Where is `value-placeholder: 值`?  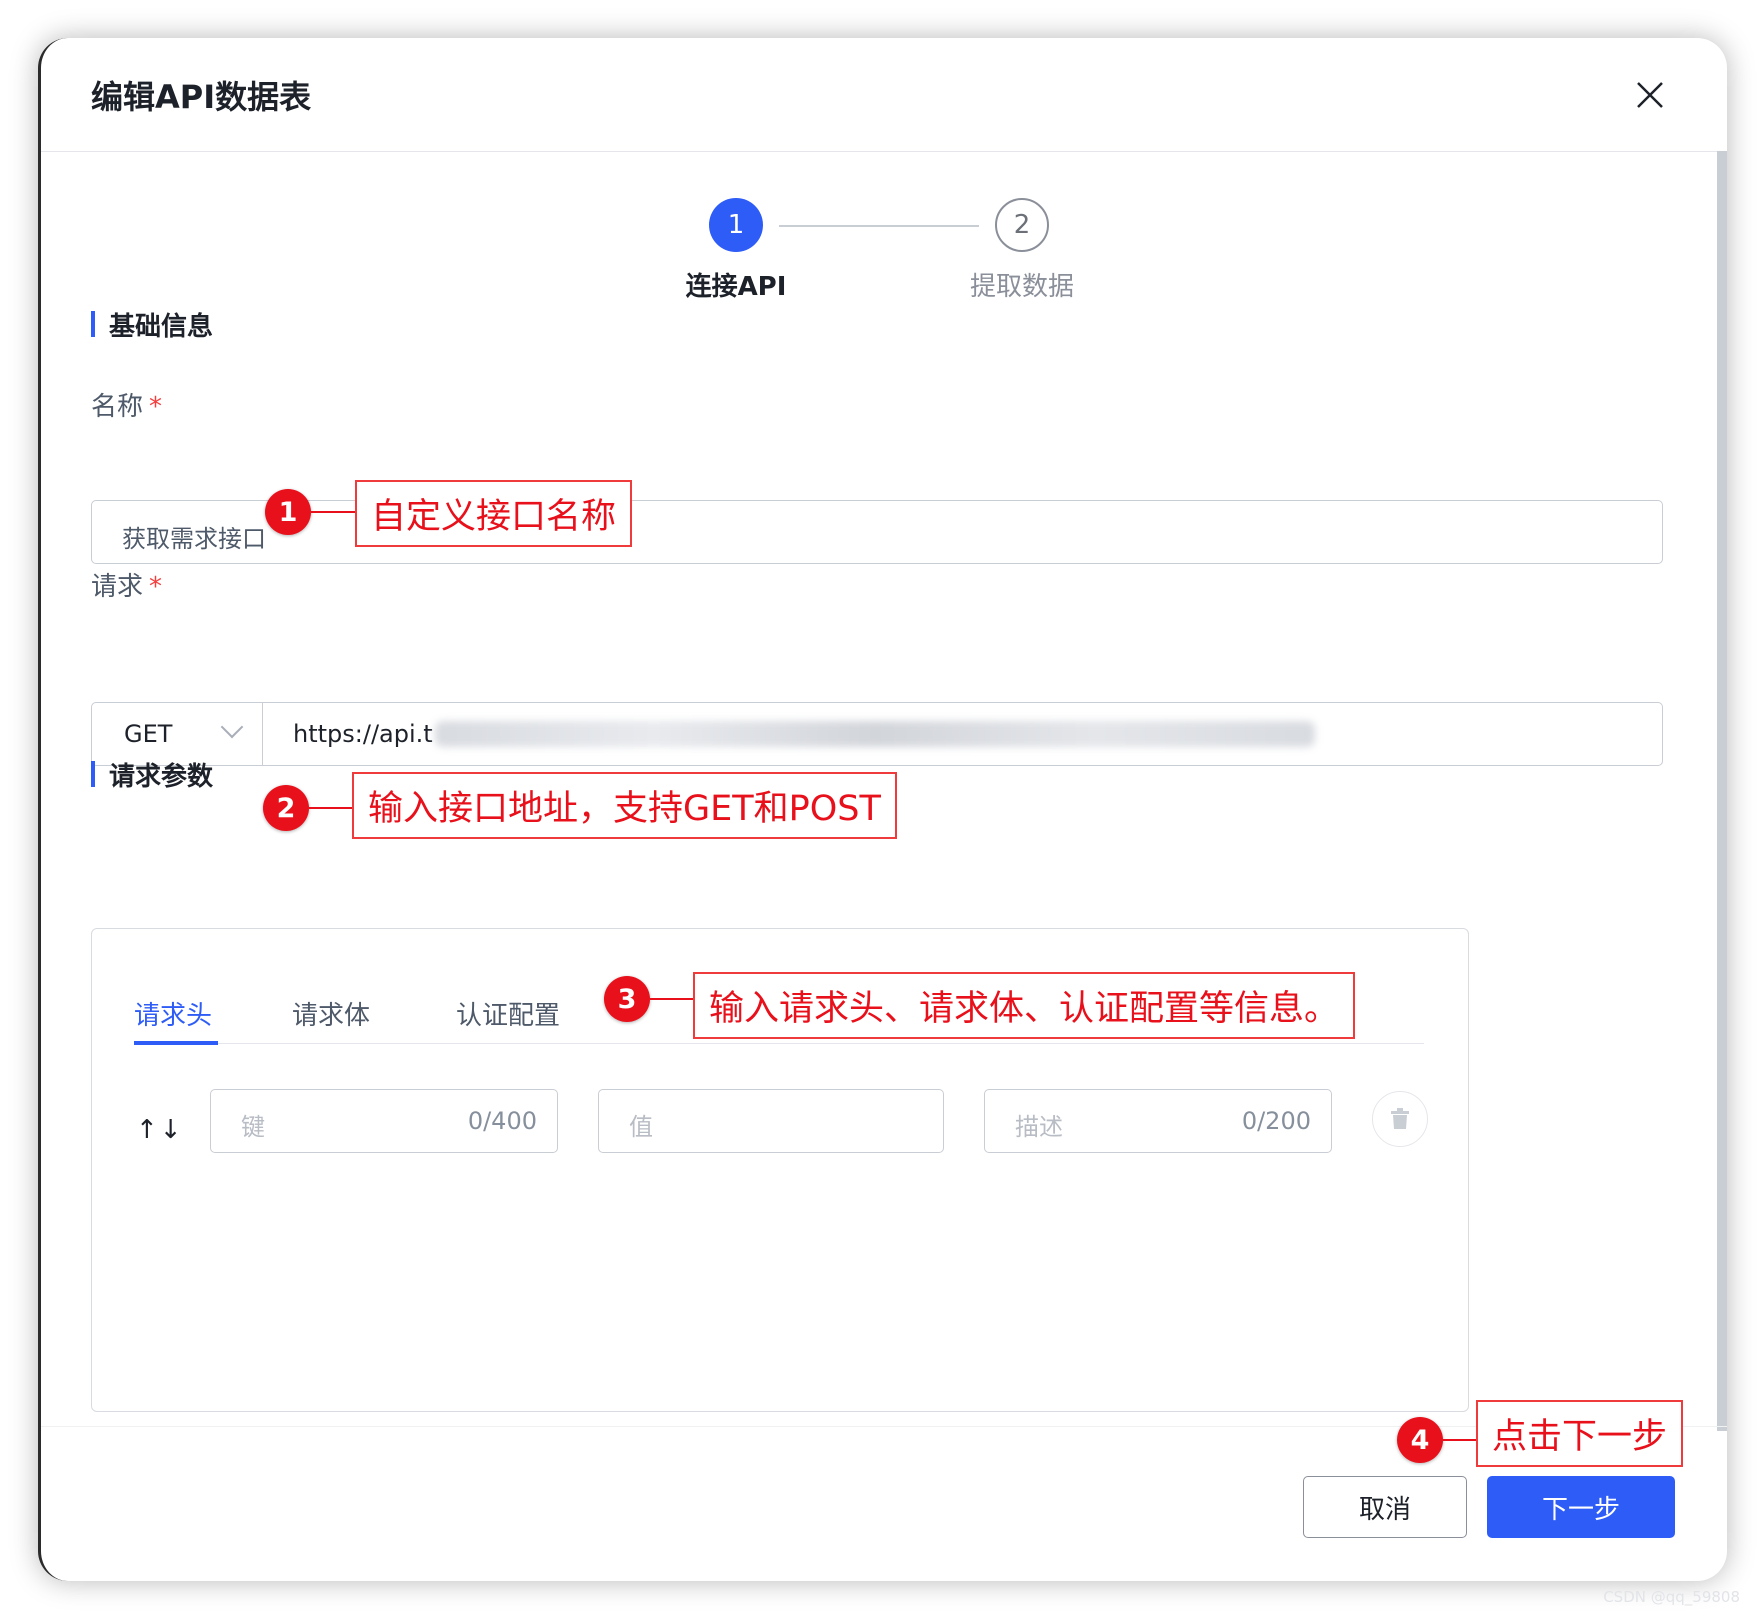
value-placeholder: 值 is located at coordinates (641, 1127).